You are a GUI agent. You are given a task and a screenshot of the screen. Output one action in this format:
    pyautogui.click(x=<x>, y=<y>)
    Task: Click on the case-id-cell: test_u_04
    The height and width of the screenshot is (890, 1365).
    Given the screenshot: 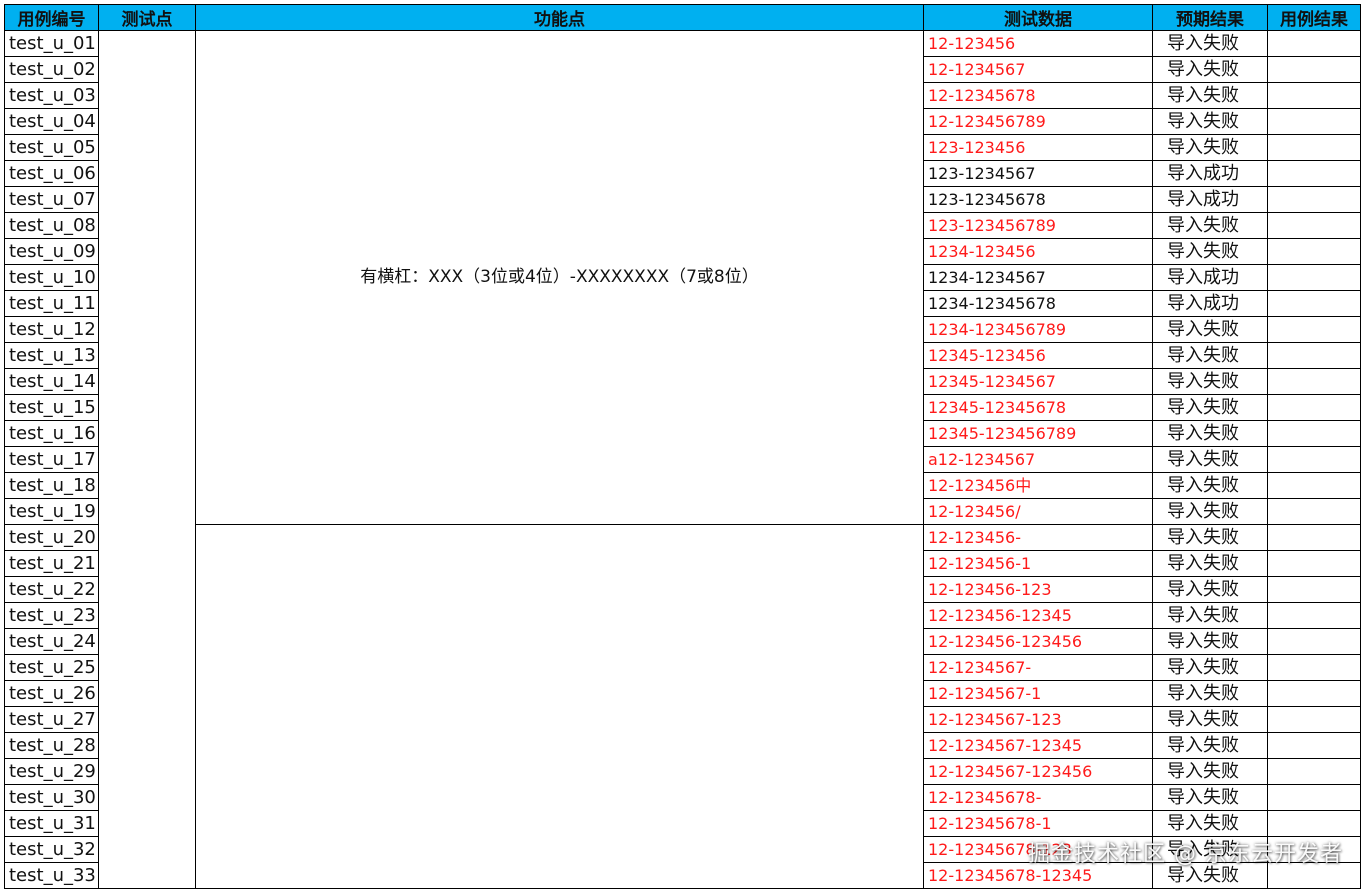 What is the action you would take?
    pyautogui.click(x=51, y=121)
    